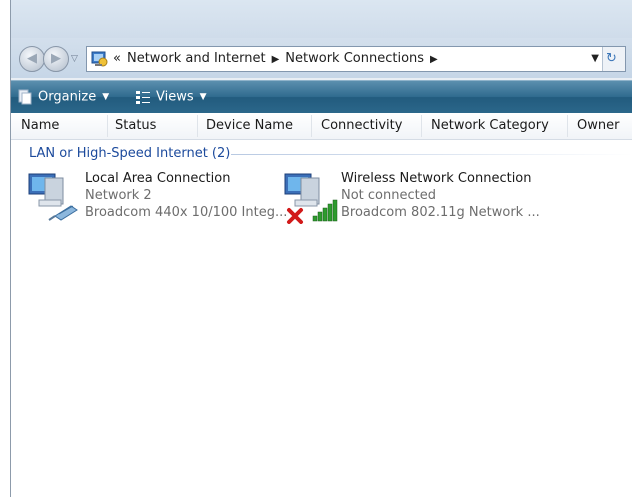 The width and height of the screenshot is (632, 497). I want to click on refresh-button: ↻, so click(613, 59).